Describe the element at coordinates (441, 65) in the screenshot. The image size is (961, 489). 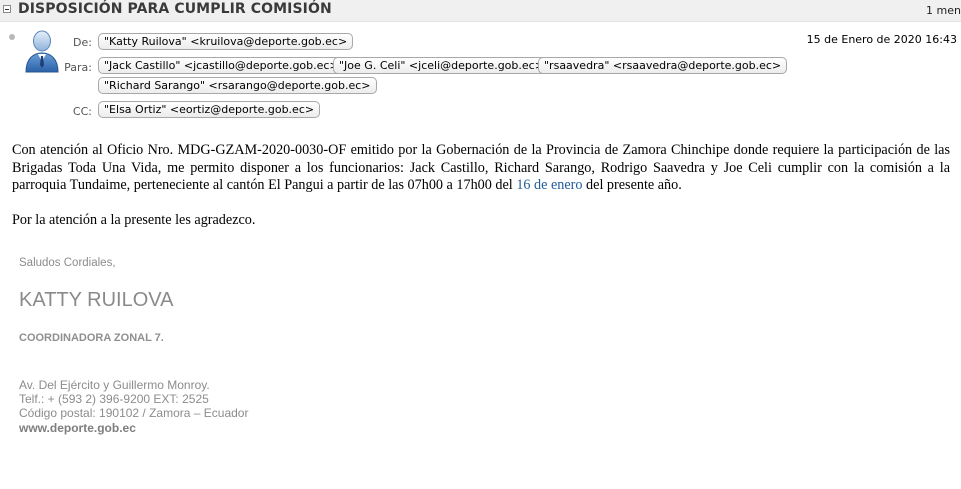
I see `to-chip-joe-celi: "Joe G. Celi" <jceli@deporte.gob.ec>` at that location.